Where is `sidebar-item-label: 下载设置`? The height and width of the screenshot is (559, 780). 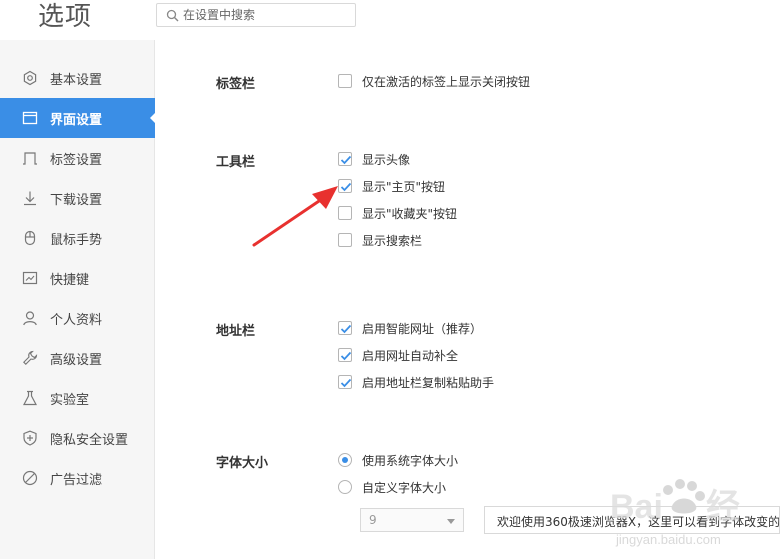
sidebar-item-label: 下载设置 is located at coordinates (76, 200).